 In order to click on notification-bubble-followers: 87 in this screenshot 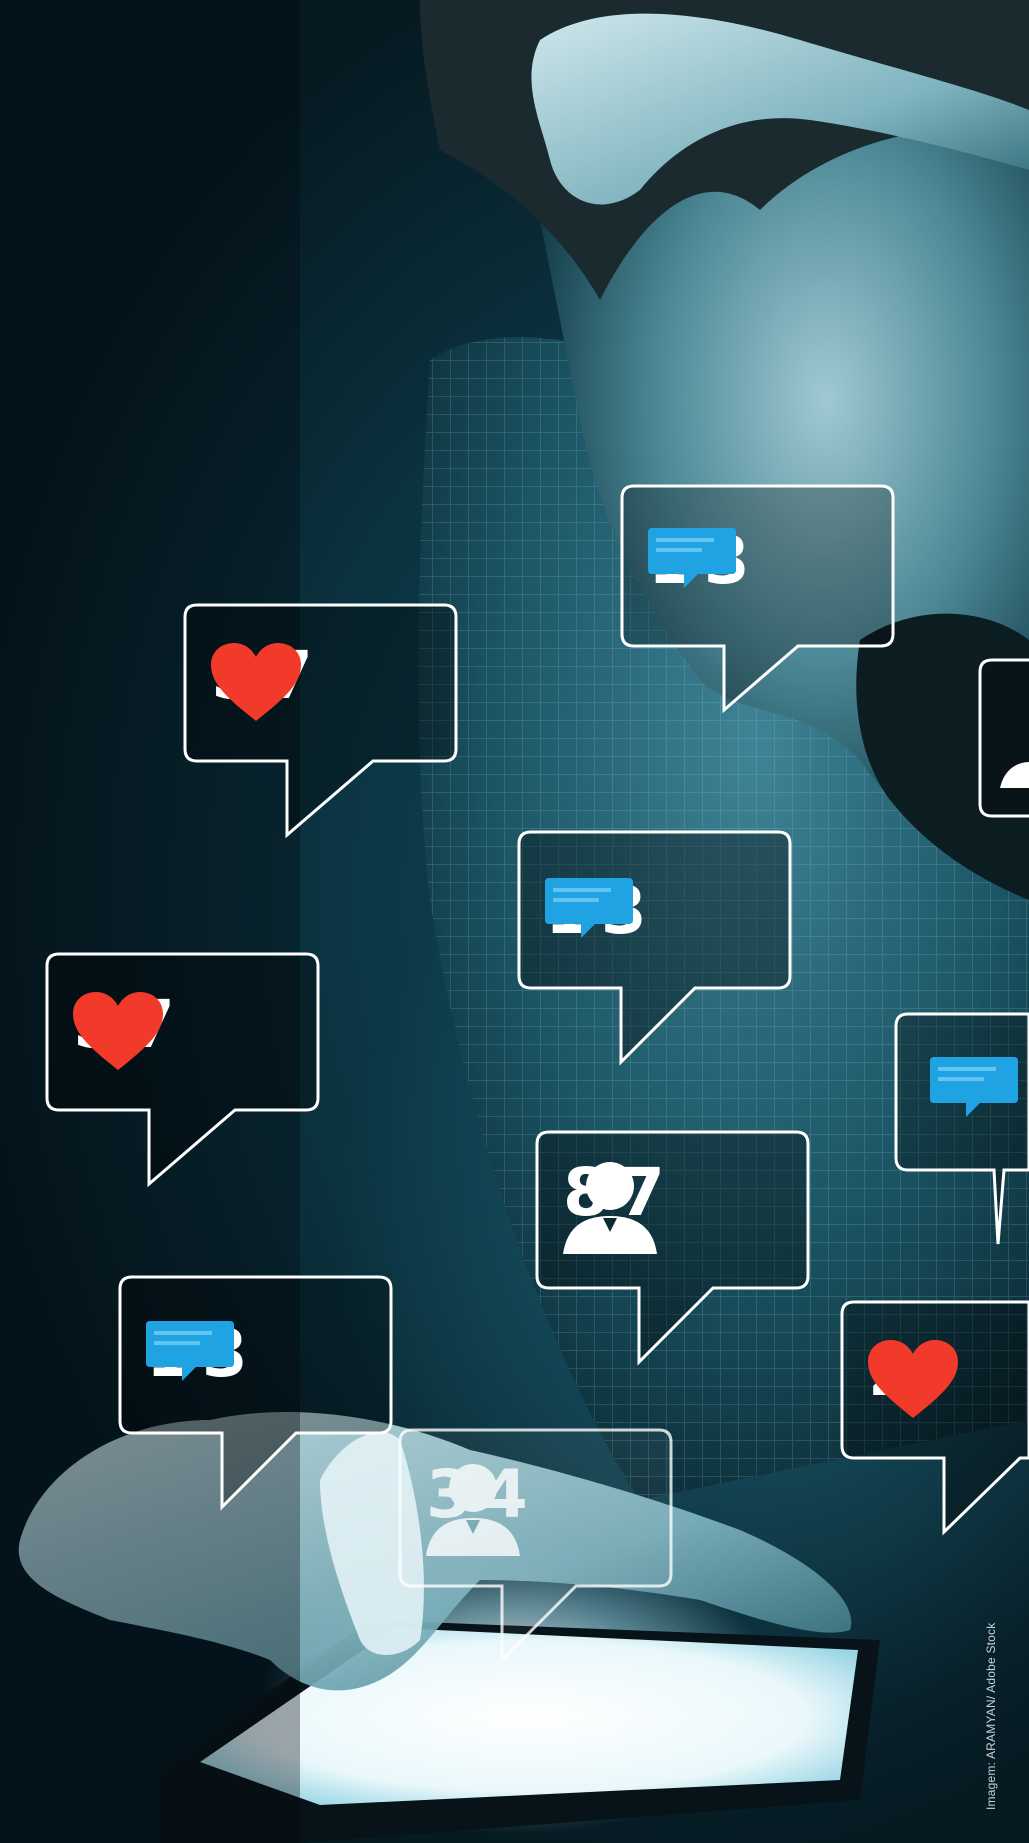, I will do `click(672, 1248)`.